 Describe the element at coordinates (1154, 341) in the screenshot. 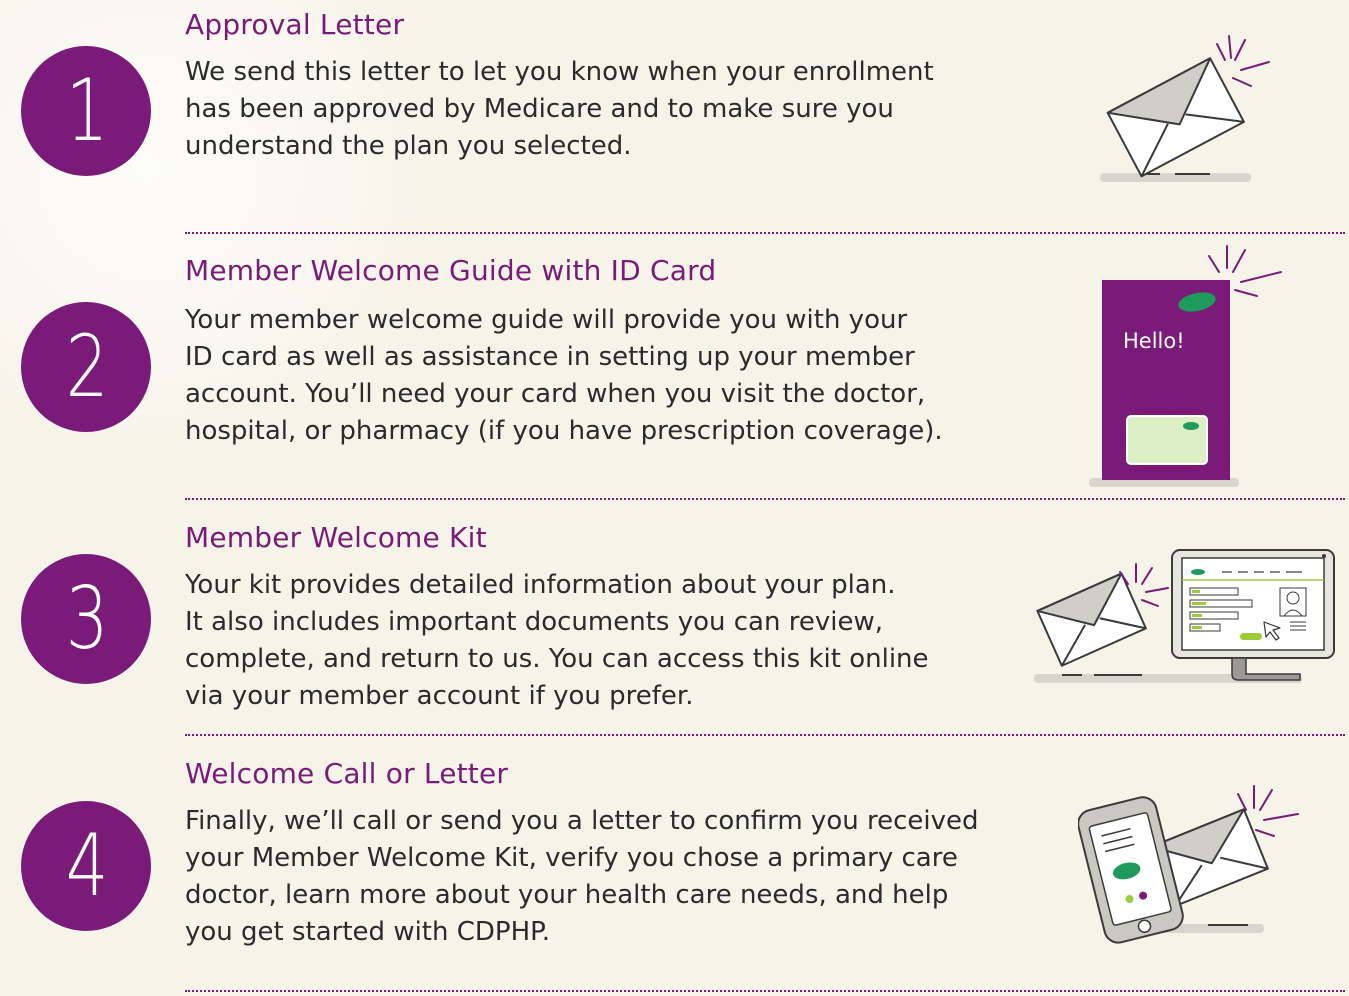

I see `guide-greeting: Hello!` at that location.